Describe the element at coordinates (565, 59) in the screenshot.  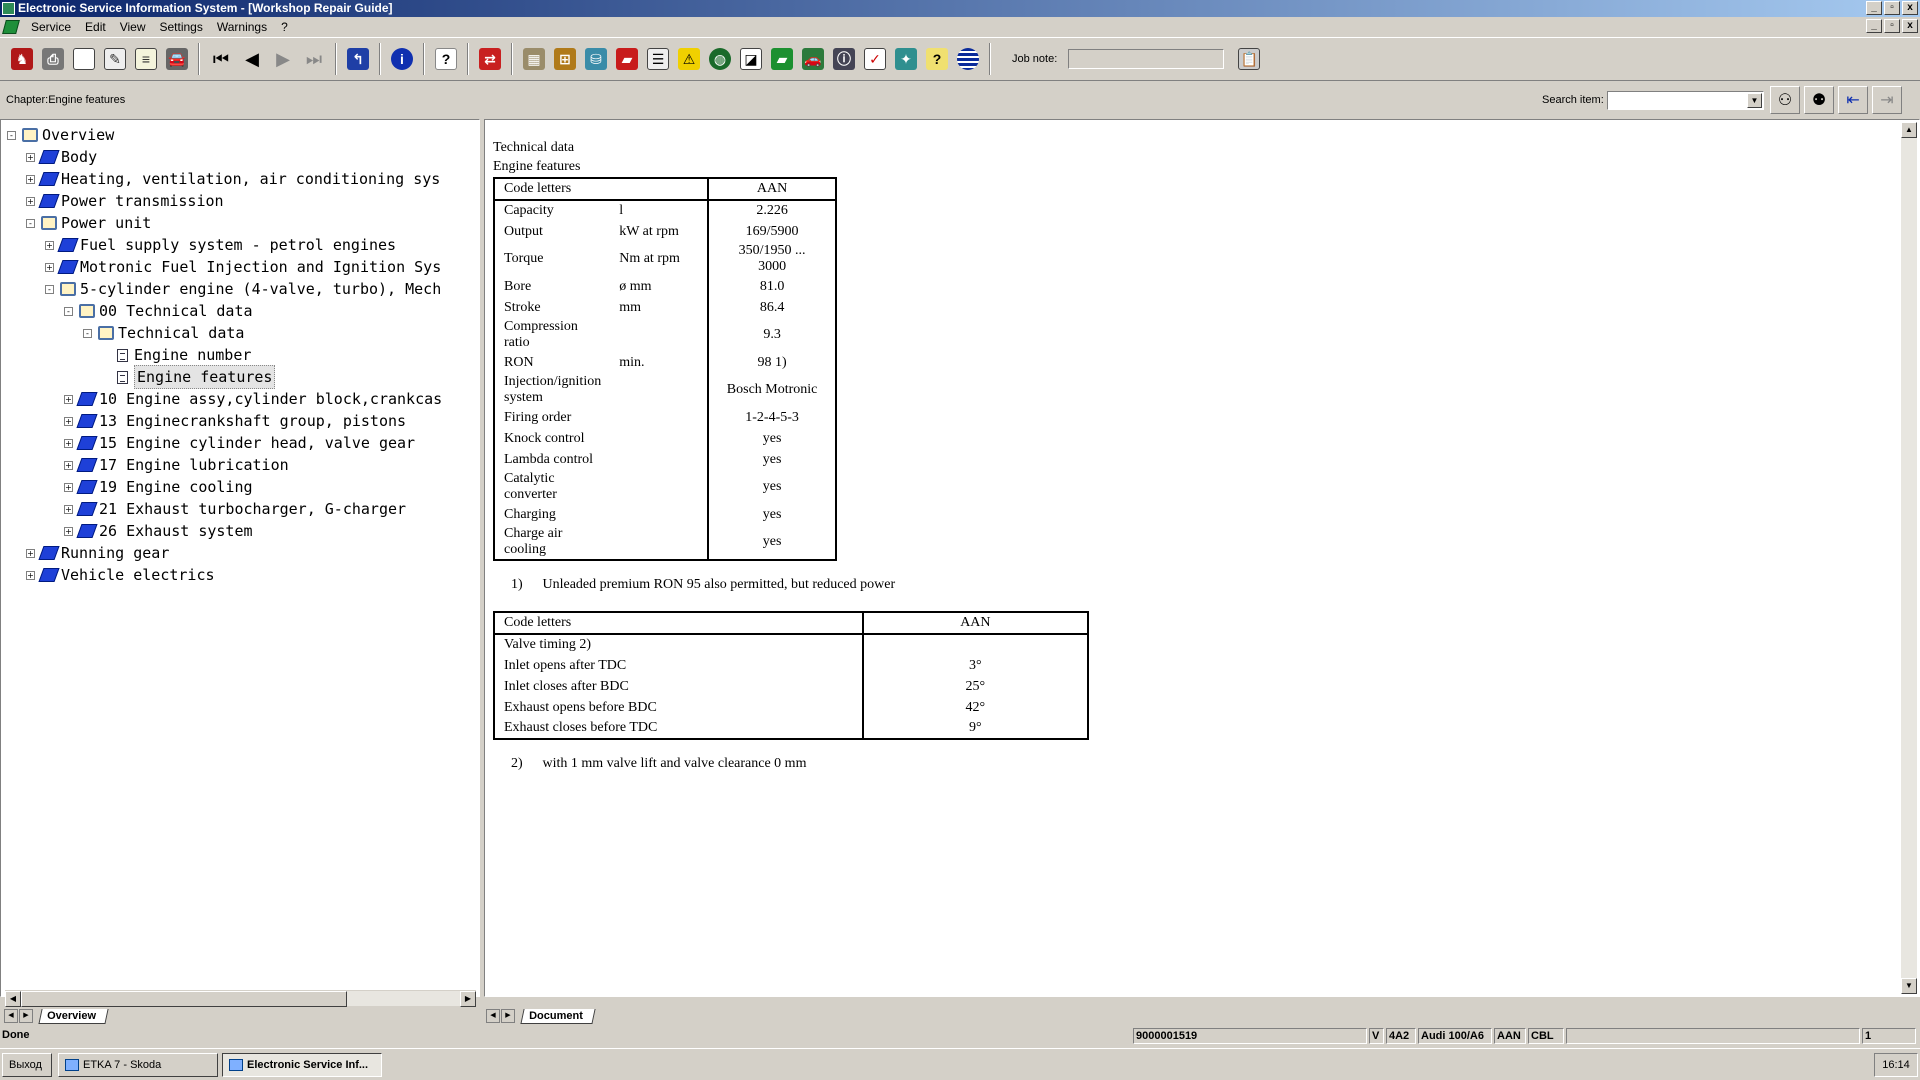
I see `grid-icon: ⊞` at that location.